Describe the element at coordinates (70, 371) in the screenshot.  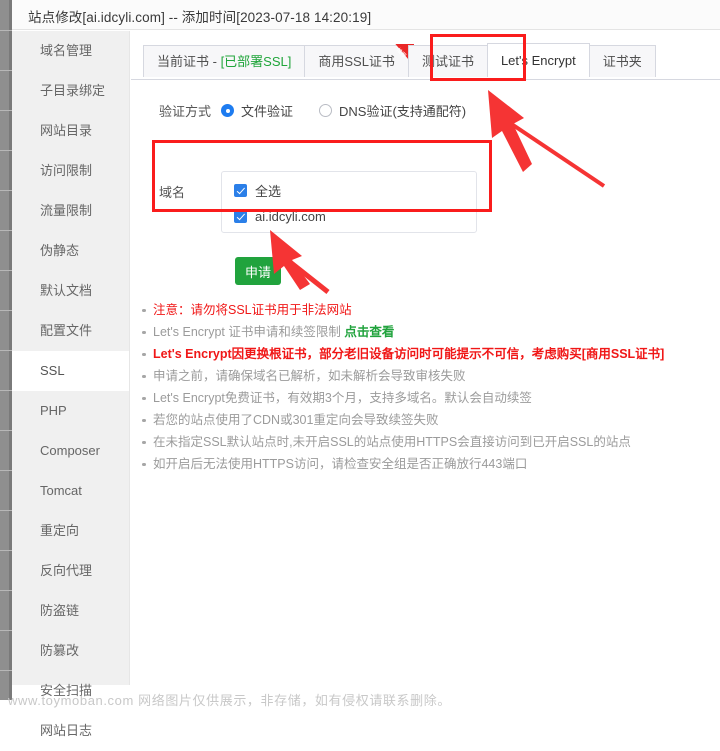
I see `sidebar-item-8: SSL` at that location.